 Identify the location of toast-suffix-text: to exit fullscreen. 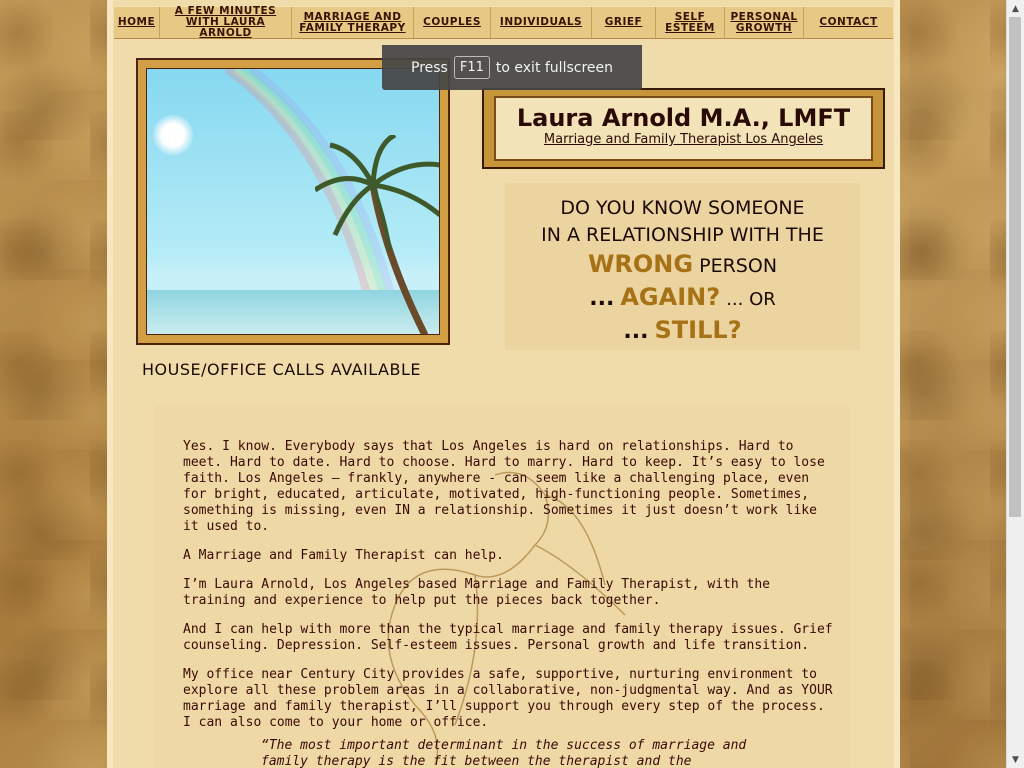
(554, 67).